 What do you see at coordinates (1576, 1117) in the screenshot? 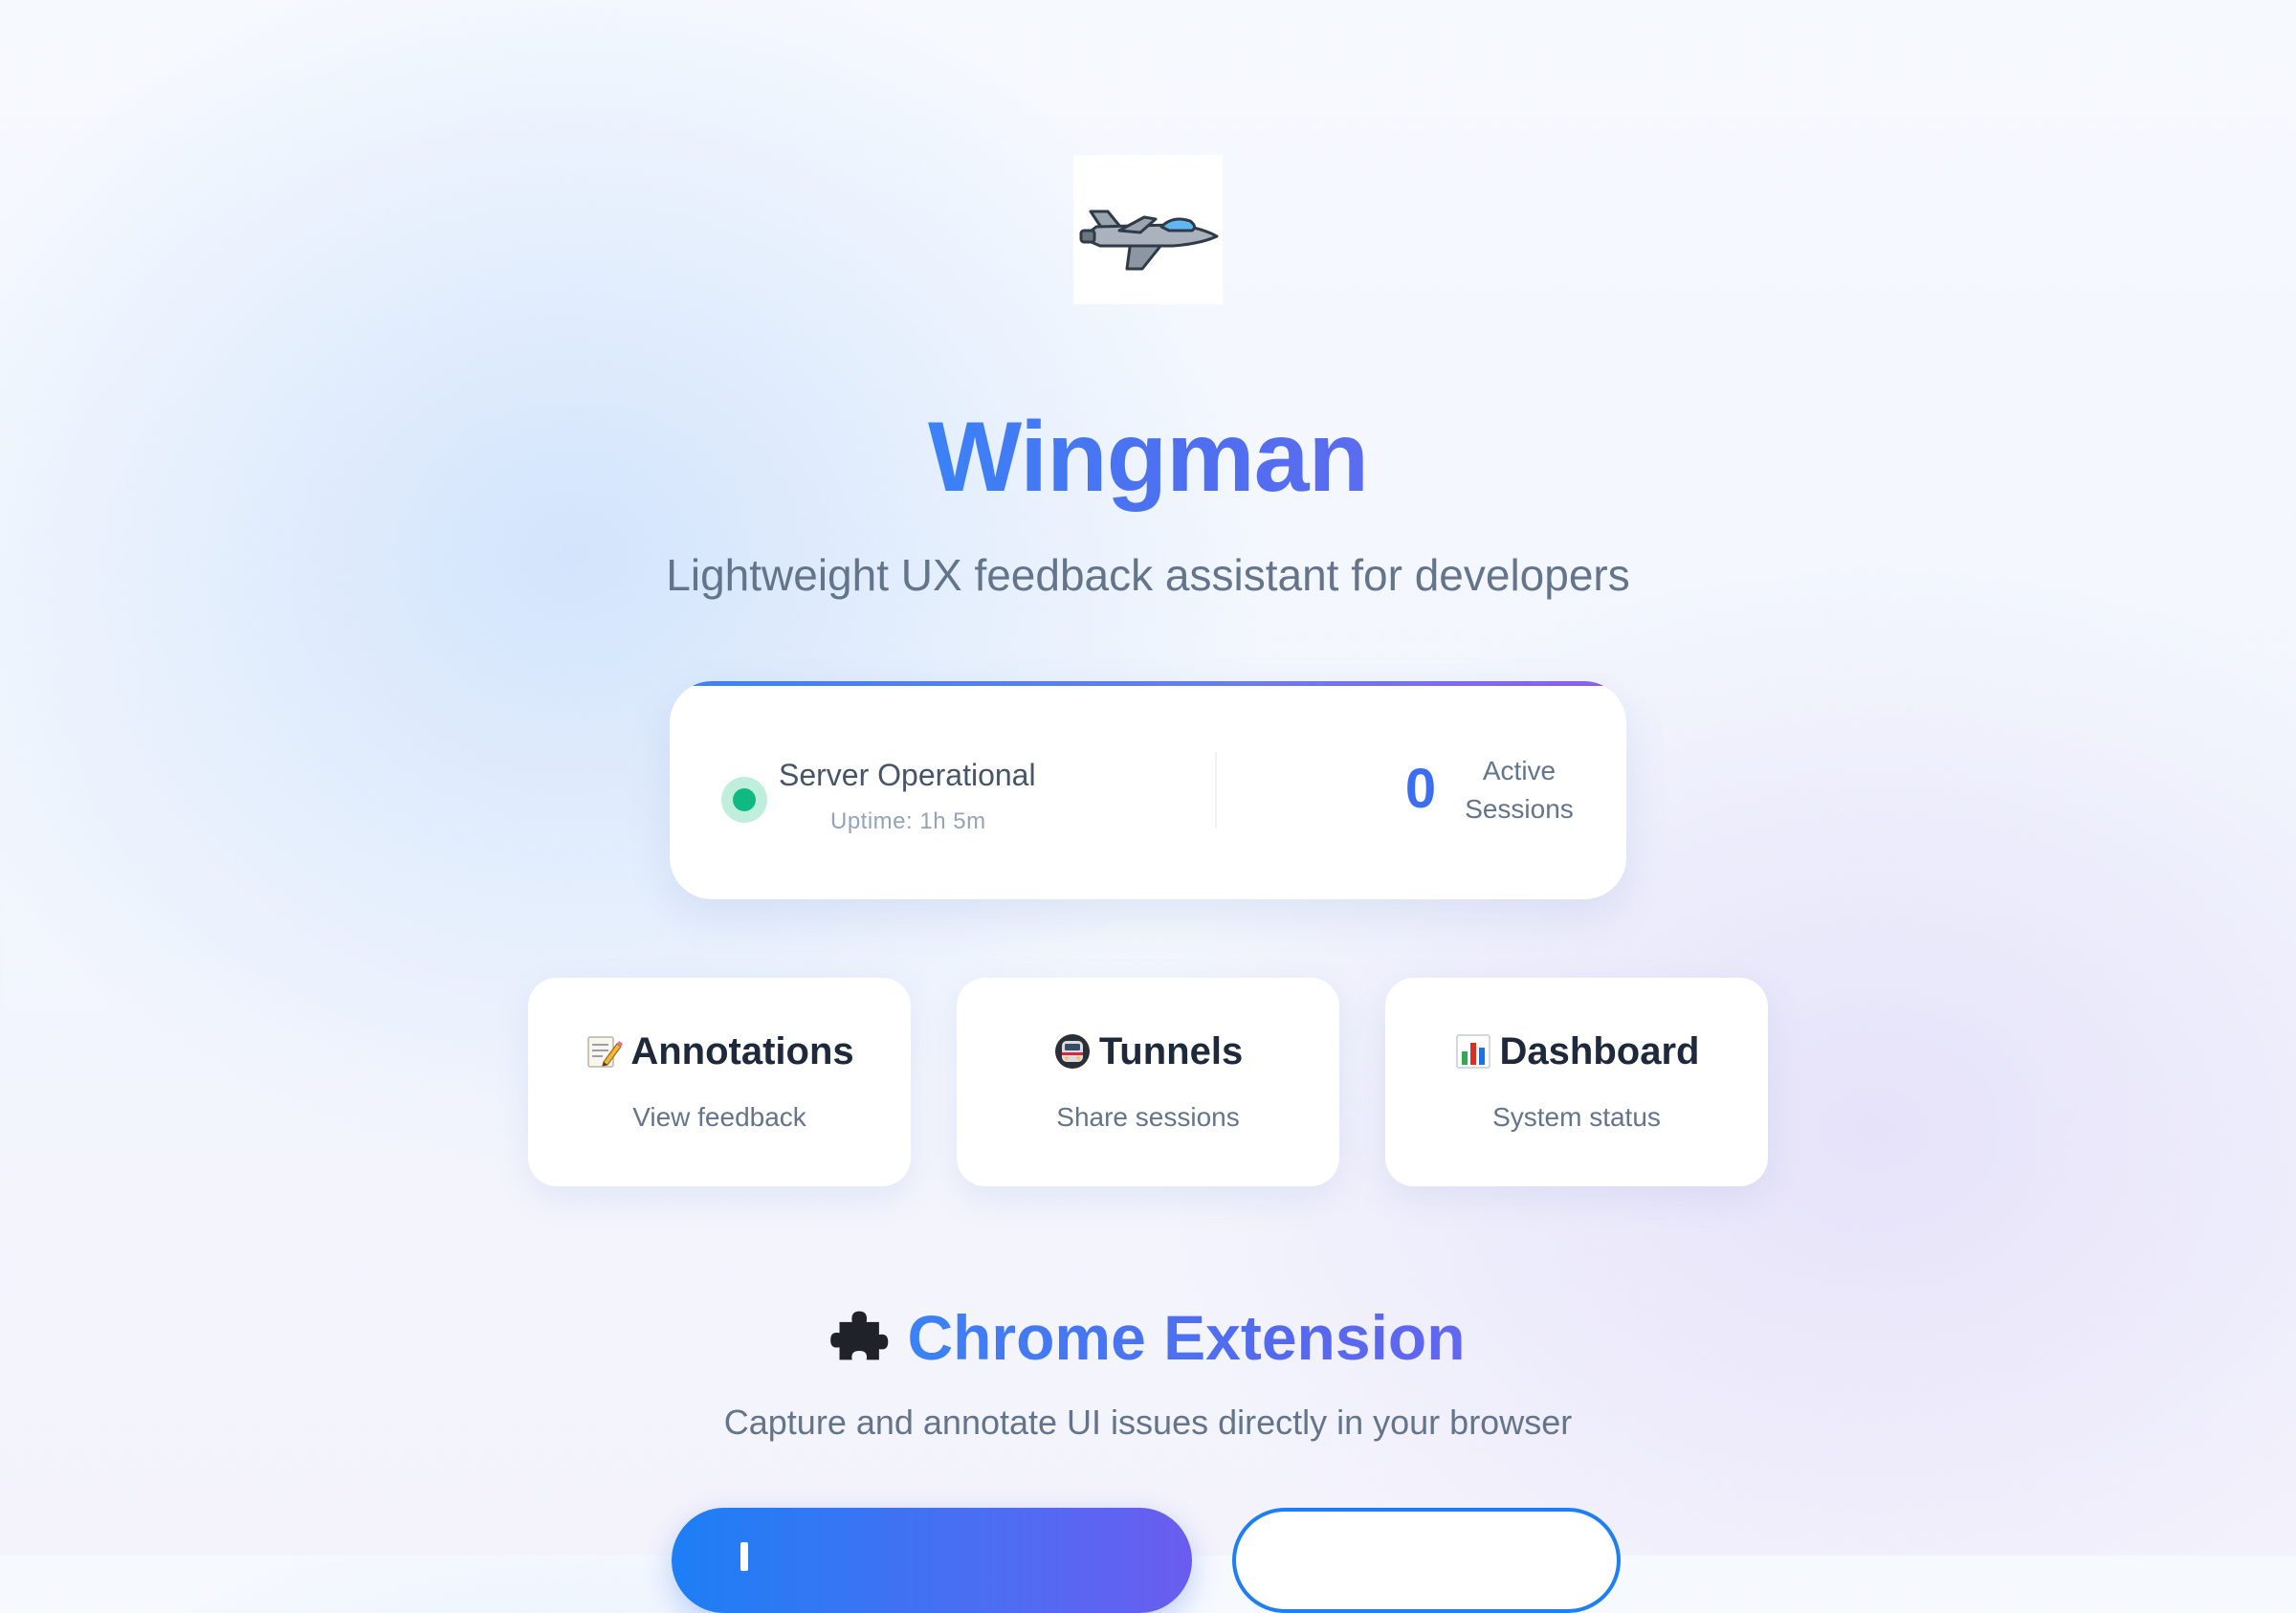
I see `card-subtitle: System status` at bounding box center [1576, 1117].